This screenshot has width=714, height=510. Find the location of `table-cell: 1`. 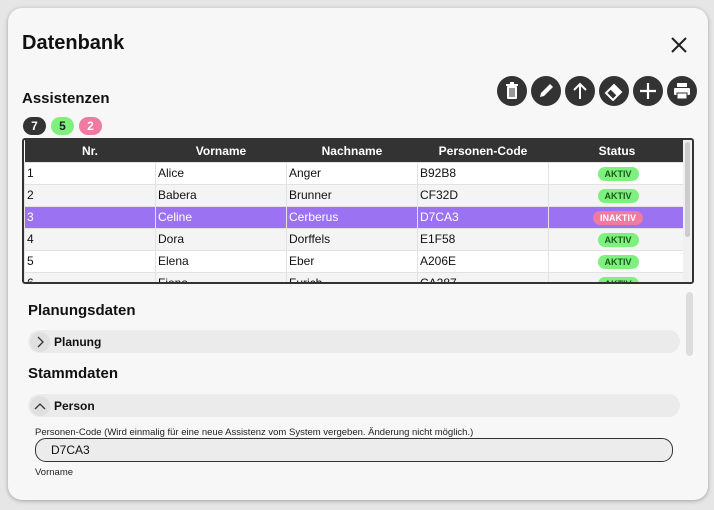

table-cell: 1 is located at coordinates (90, 173).